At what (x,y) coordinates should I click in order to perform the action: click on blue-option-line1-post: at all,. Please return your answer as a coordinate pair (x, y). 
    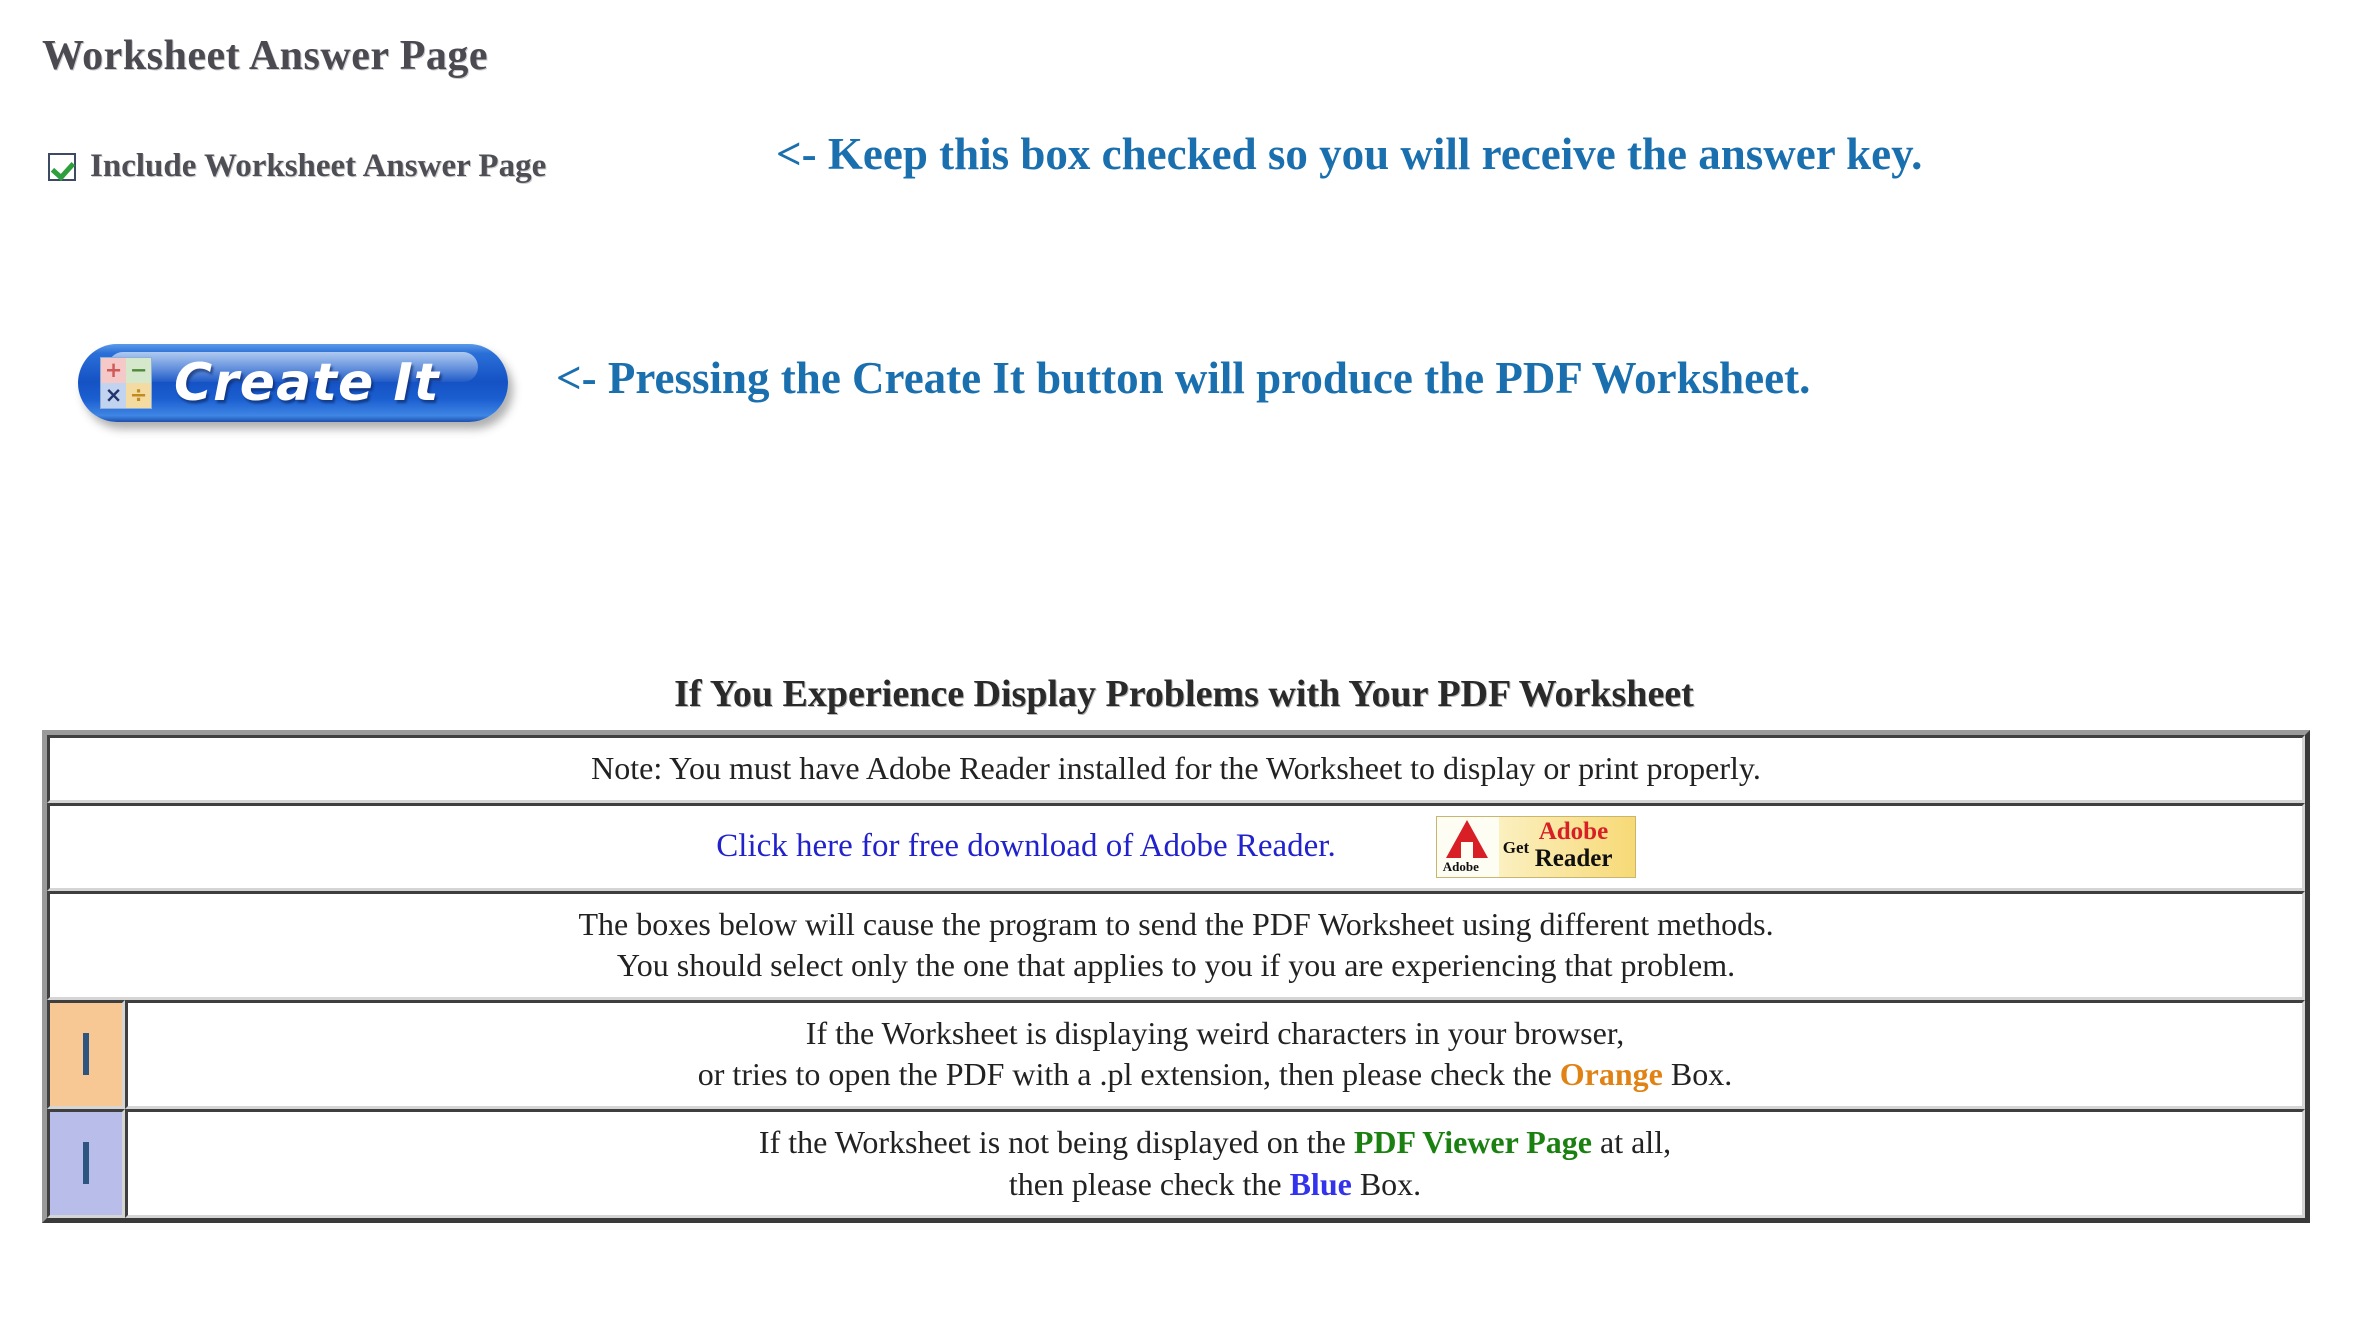
    Looking at the image, I should click on (1632, 1141).